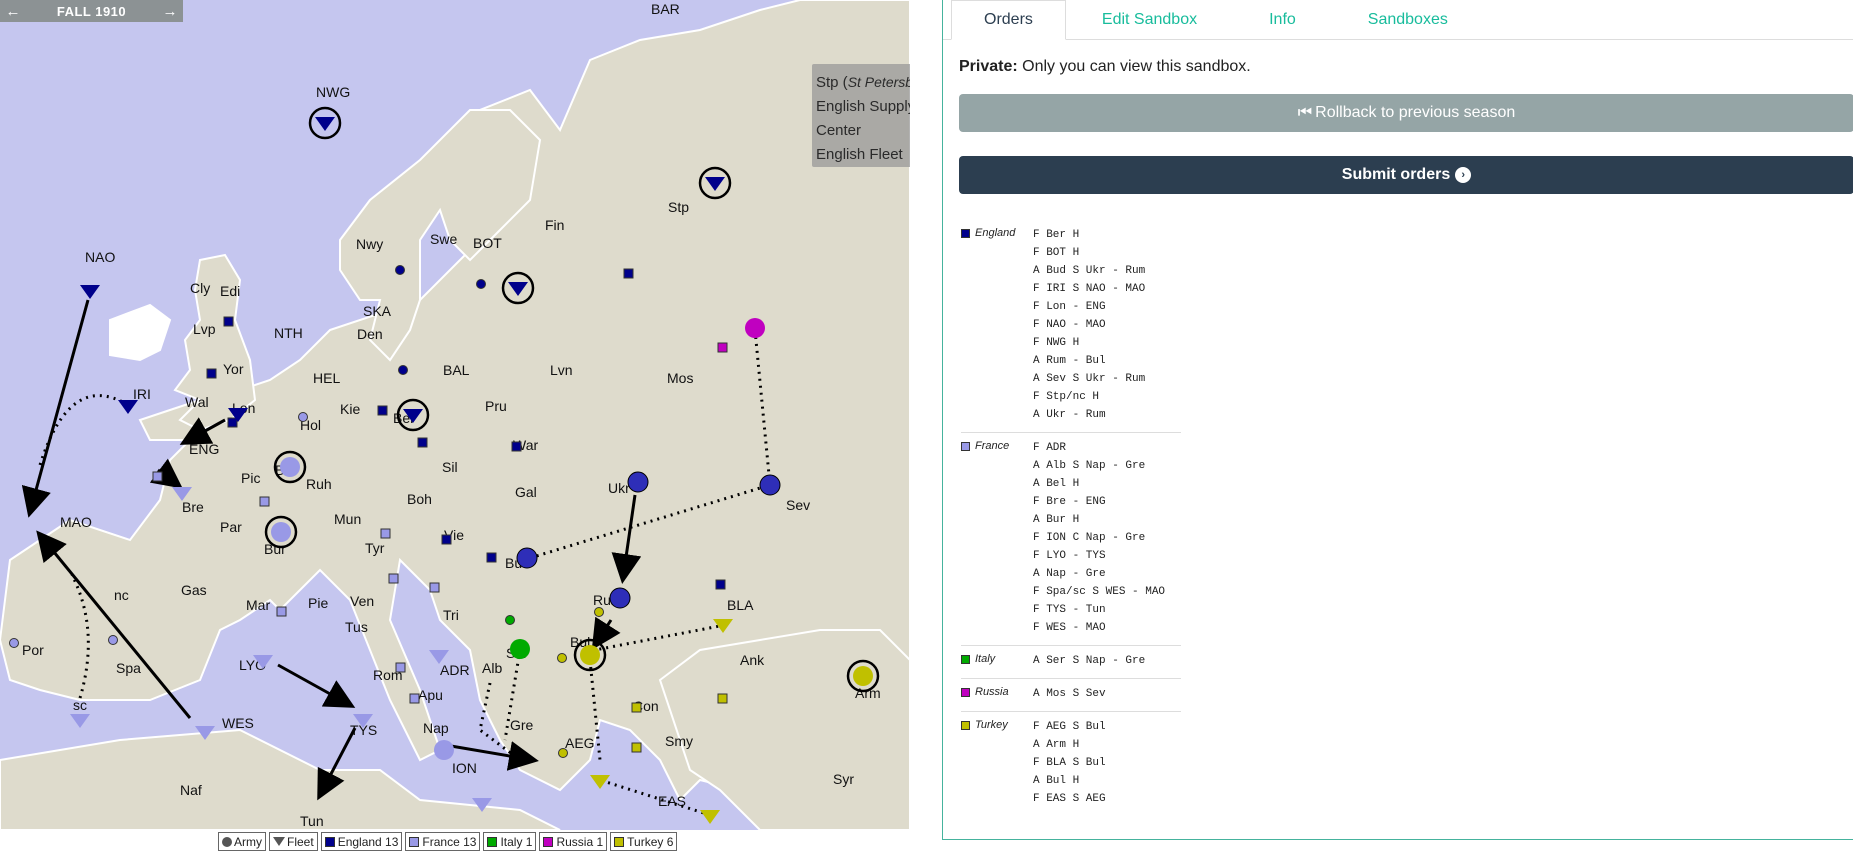 This screenshot has height=851, width=1853. I want to click on territory-label-pru: Pru, so click(496, 406).